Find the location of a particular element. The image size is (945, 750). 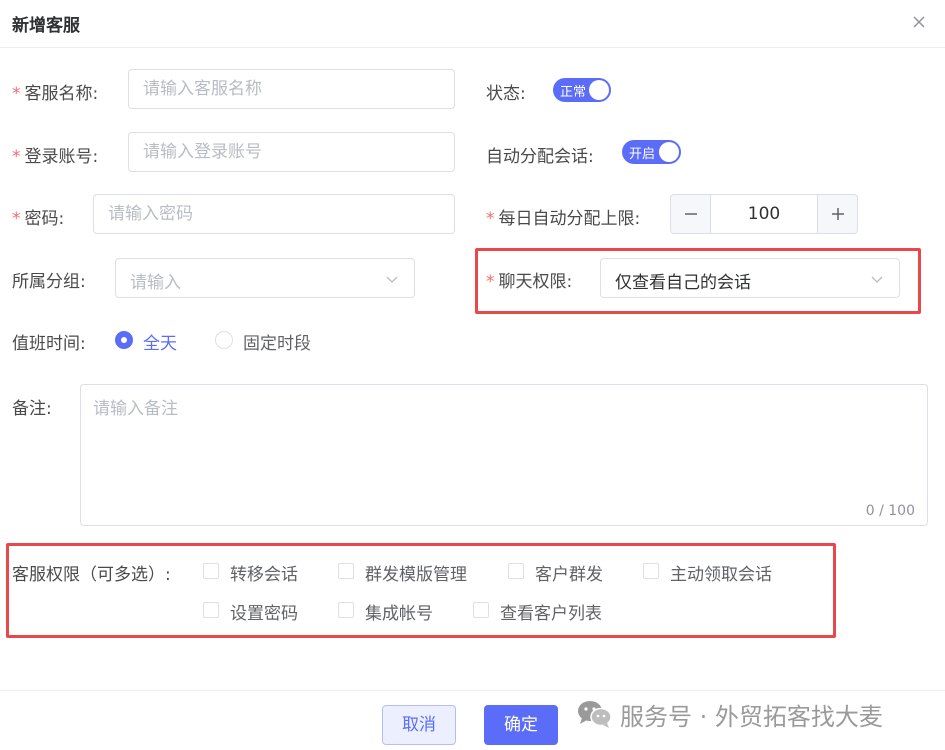

name-input is located at coordinates (291, 89).